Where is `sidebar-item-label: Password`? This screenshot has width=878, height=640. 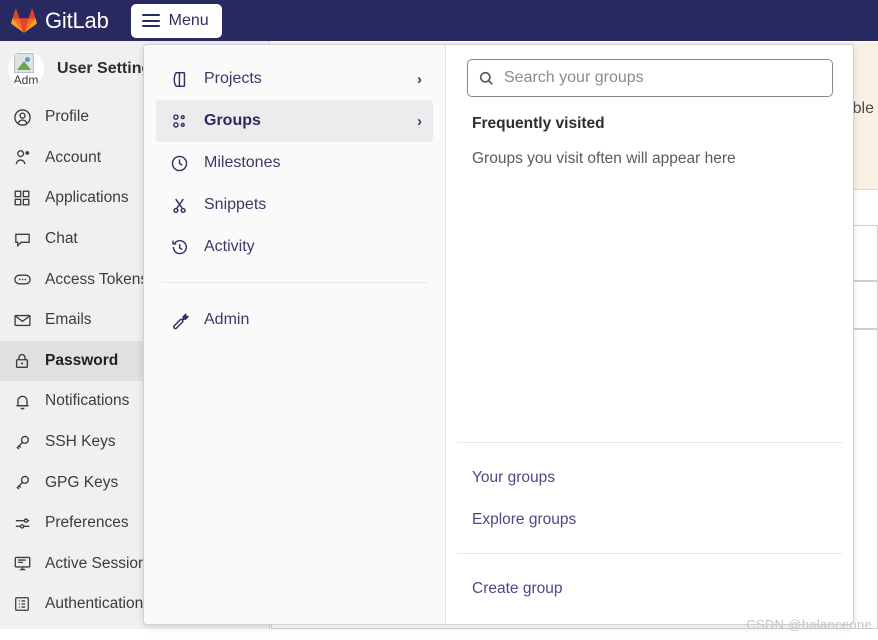
sidebar-item-label: Password is located at coordinates (82, 360).